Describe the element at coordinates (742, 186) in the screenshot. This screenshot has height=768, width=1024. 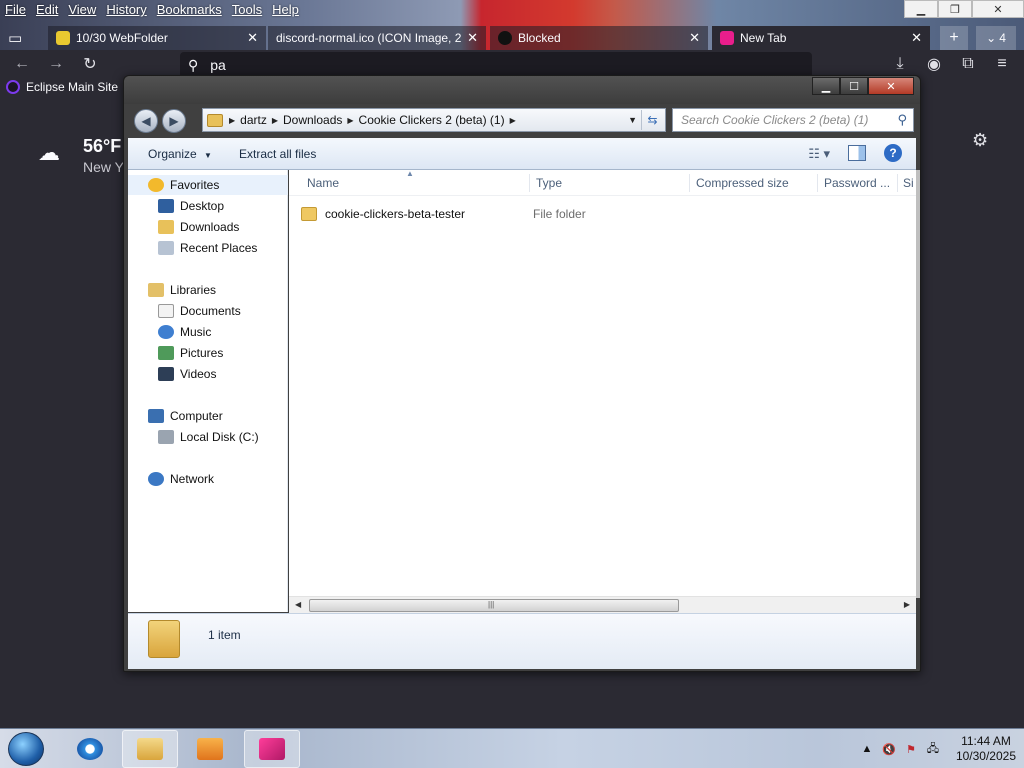
I see `column-compressed-size: Compressed size` at that location.